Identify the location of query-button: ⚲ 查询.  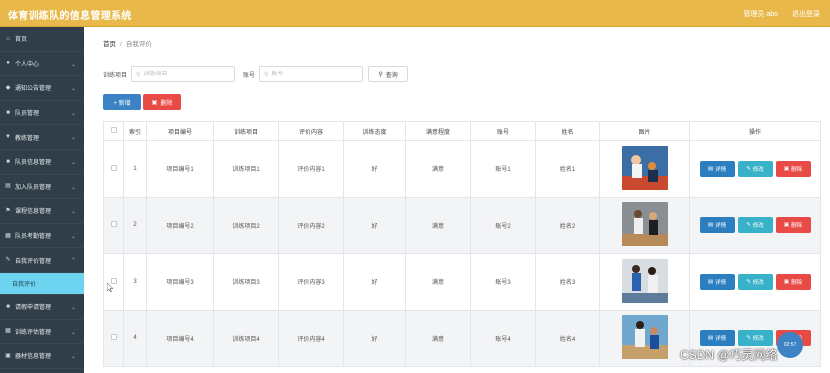
(388, 74).